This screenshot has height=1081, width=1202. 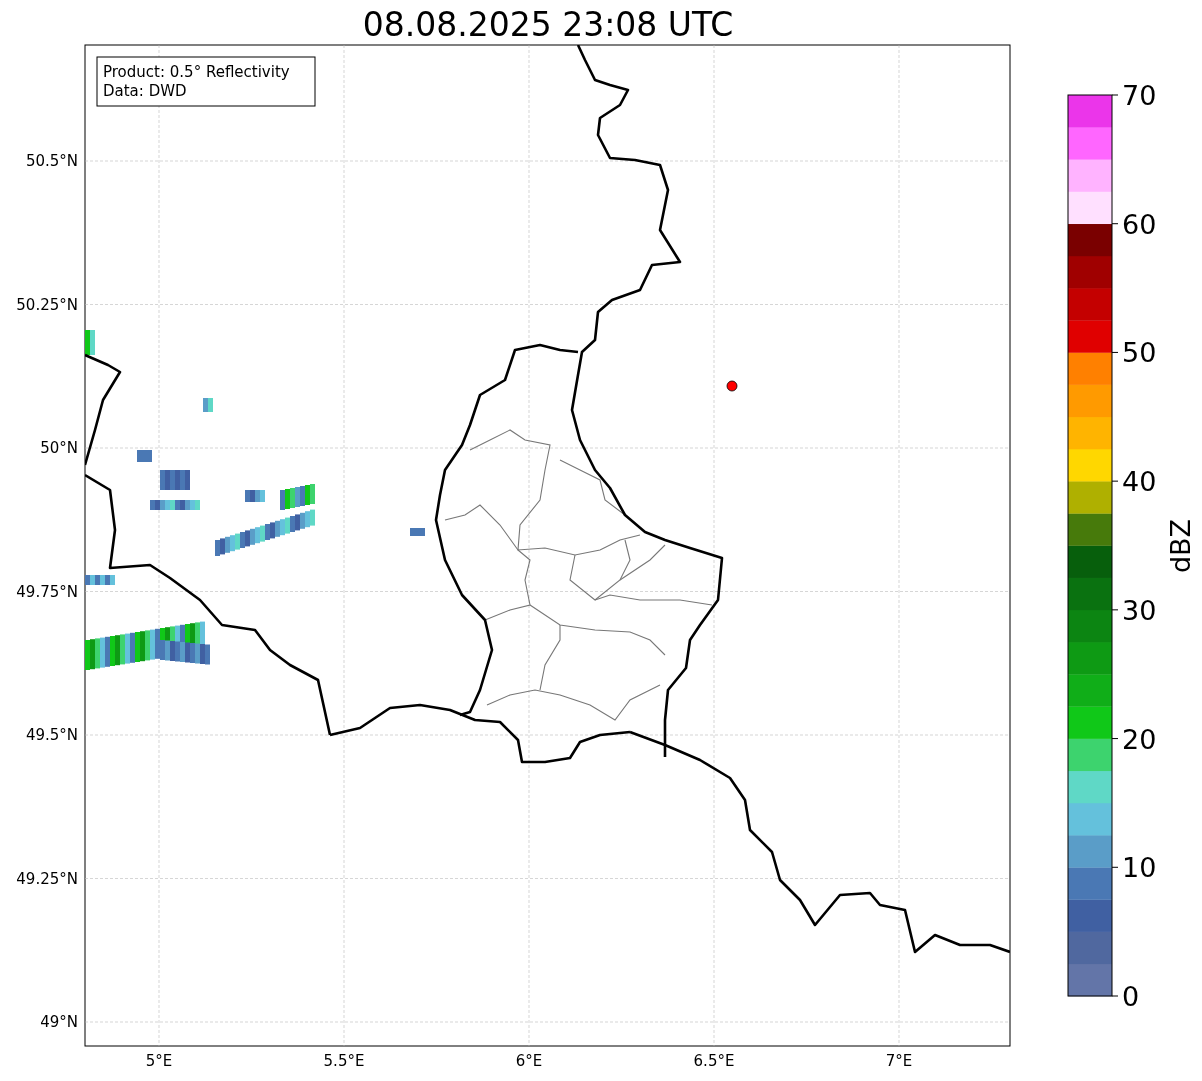 What do you see at coordinates (344, 1061) in the screenshot?
I see `axis-tick-label: 5.5°E` at bounding box center [344, 1061].